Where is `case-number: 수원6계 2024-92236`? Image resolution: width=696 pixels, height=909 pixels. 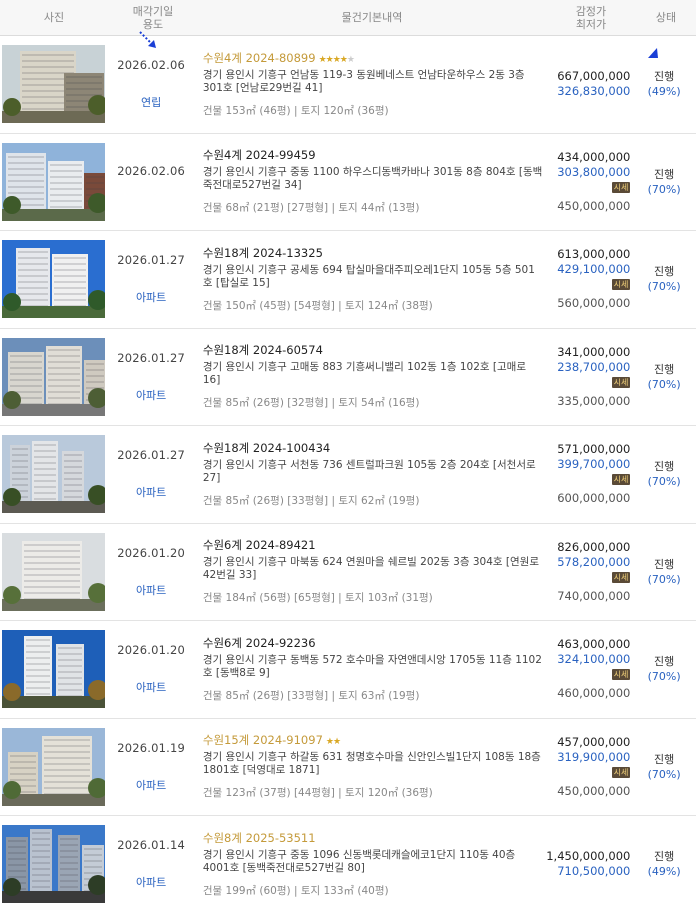 case-number: 수원6계 2024-92236 is located at coordinates (259, 643).